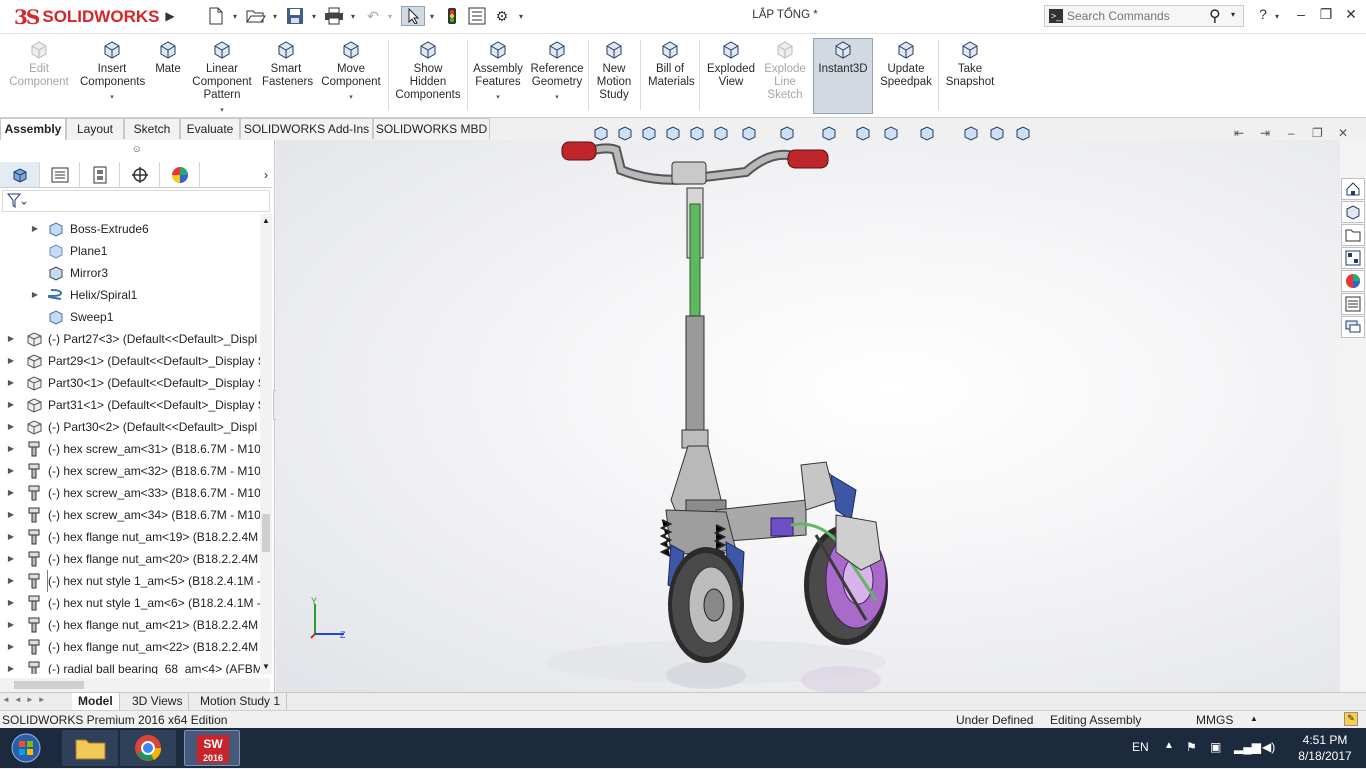 This screenshot has width=1366, height=769. What do you see at coordinates (130, 625) in the screenshot?
I see `tree-row: ▶ (-) hex flange nut_am<21> (B18.2.2.4M -` at bounding box center [130, 625].